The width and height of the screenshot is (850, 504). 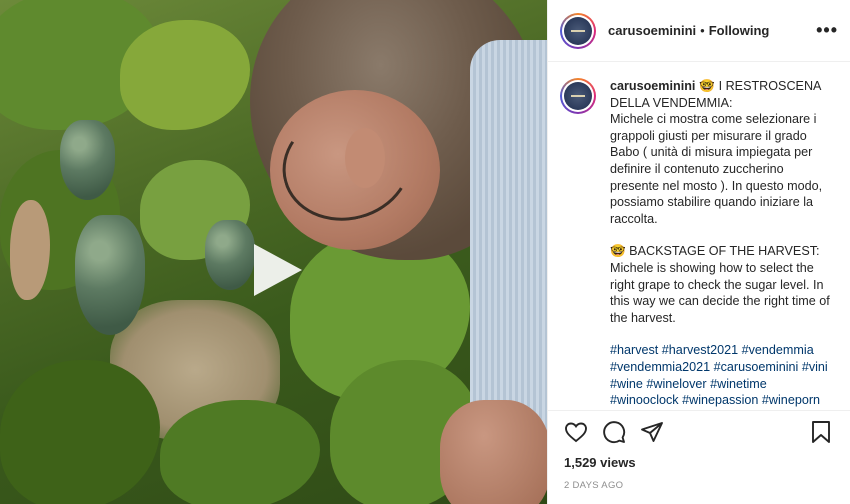 What do you see at coordinates (707, 86) in the screenshot?
I see `nerd-emoji: 🤓` at bounding box center [707, 86].